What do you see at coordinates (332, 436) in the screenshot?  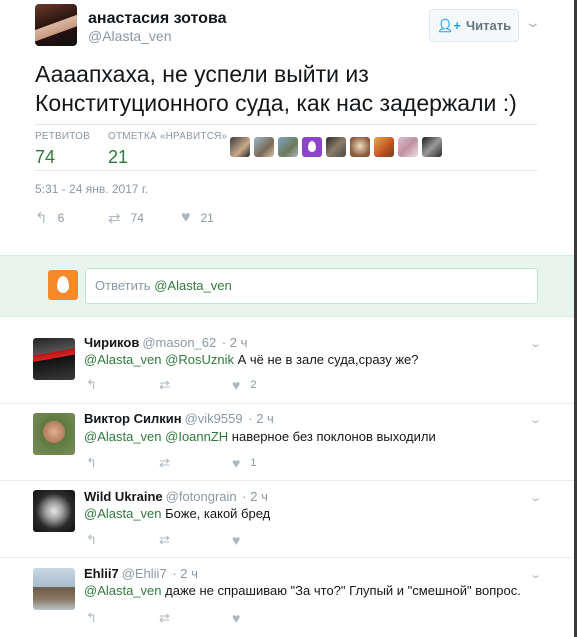 I see `reply-content: наверное без поклонов выходили` at bounding box center [332, 436].